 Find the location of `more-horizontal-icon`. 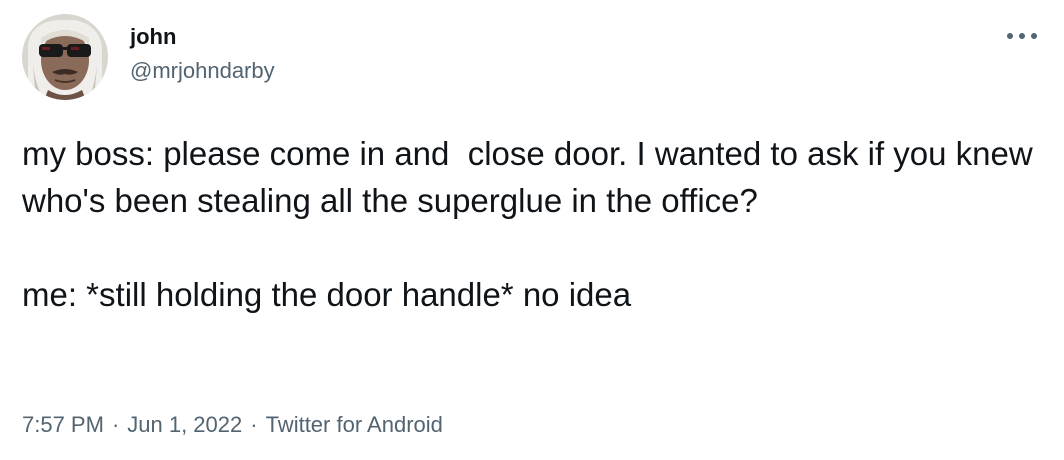

more-horizontal-icon is located at coordinates (1022, 36).